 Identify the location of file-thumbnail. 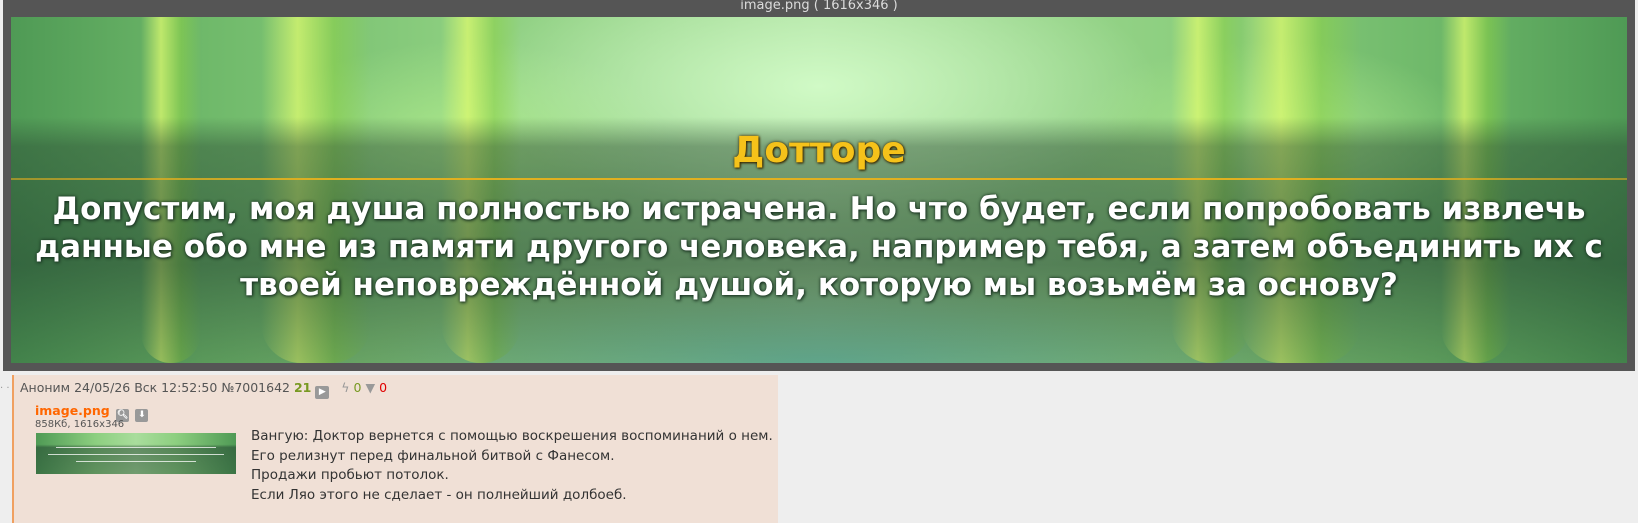
(136, 453).